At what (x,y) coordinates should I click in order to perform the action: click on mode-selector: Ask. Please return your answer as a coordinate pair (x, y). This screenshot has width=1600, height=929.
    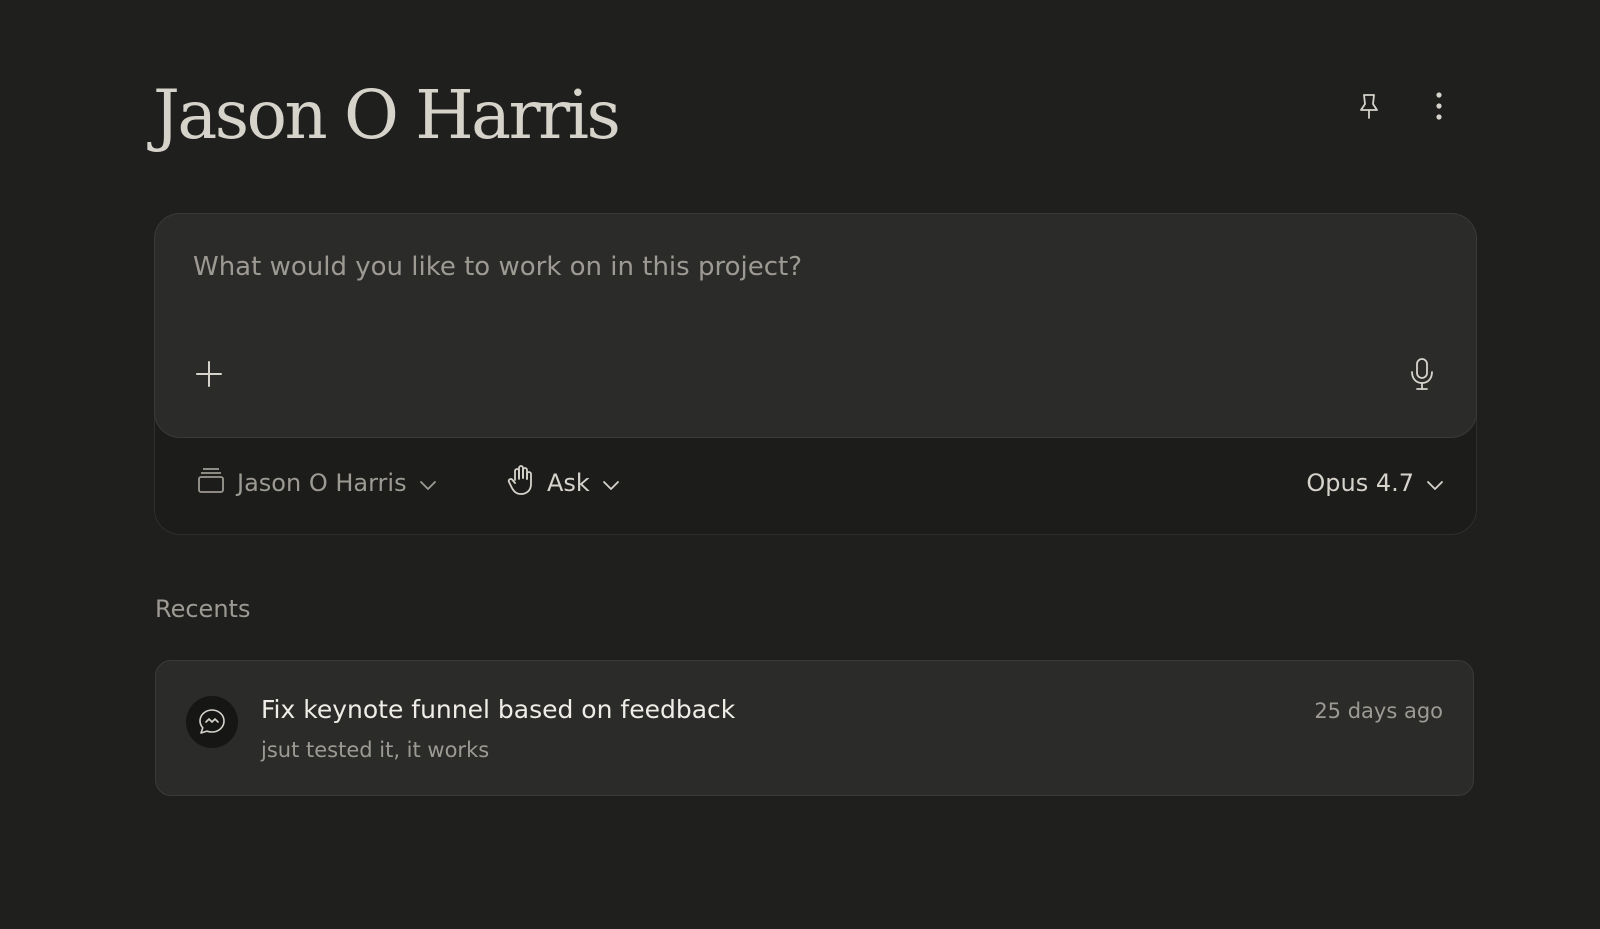
    Looking at the image, I should click on (563, 483).